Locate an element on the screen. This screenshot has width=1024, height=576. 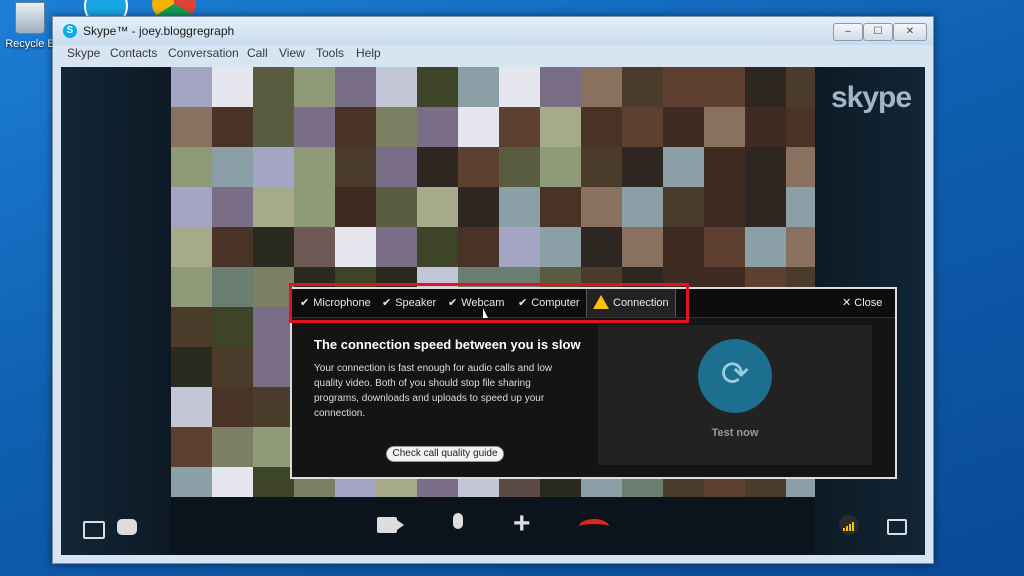
close-window-button: ✕ is located at coordinates (910, 32).